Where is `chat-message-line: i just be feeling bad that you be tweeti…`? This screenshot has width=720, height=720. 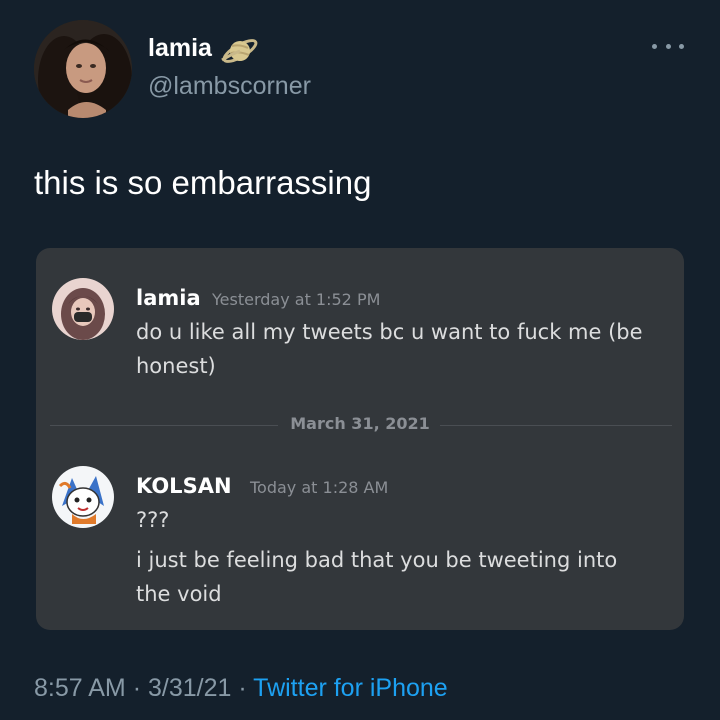 chat-message-line: i just be feeling bad that you be tweeti… is located at coordinates (377, 560).